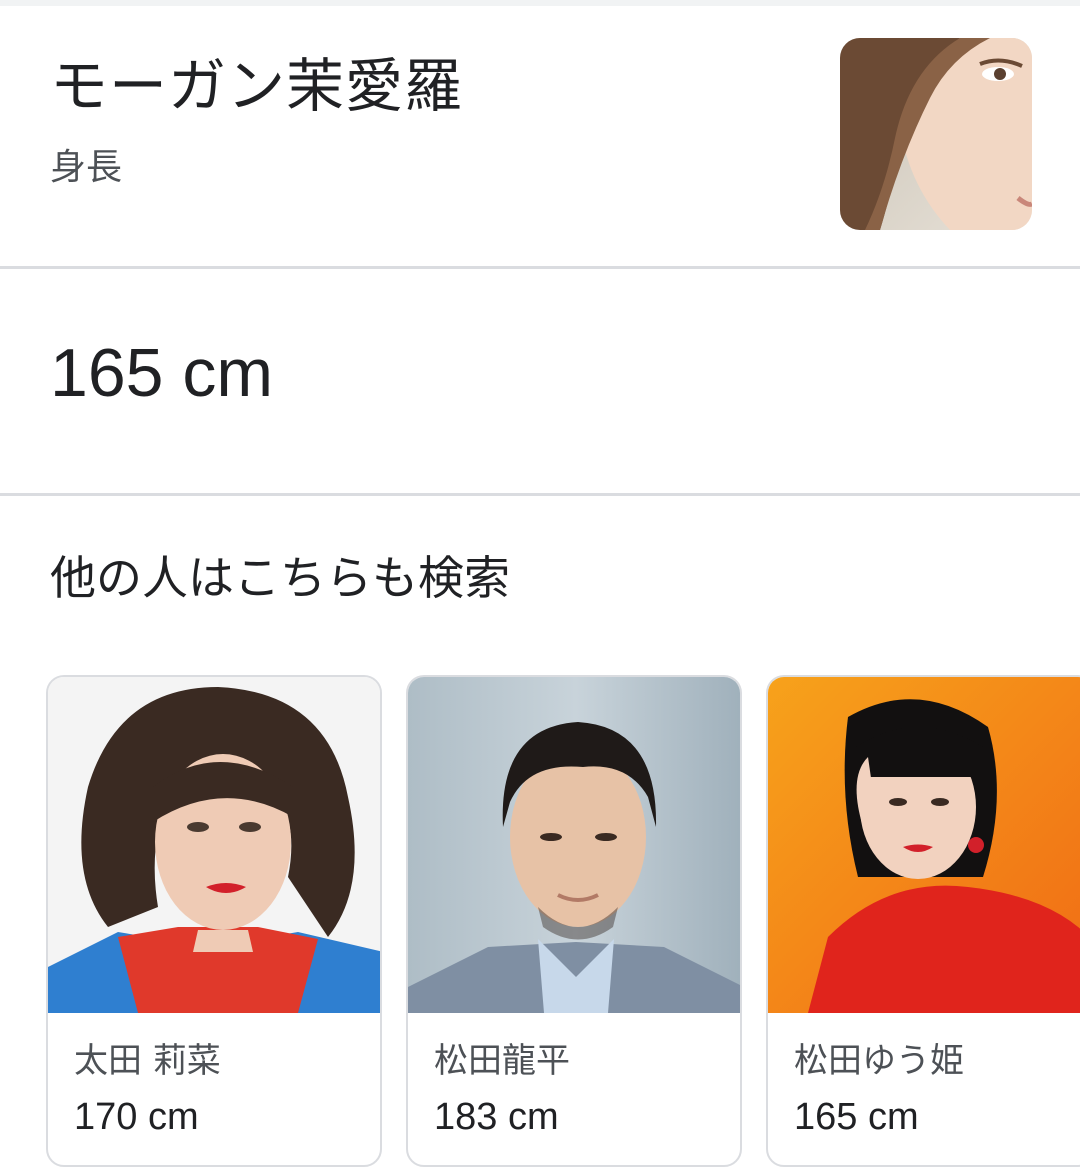 The image size is (1080, 1175). What do you see at coordinates (540, 494) in the screenshot?
I see `divider-middle` at bounding box center [540, 494].